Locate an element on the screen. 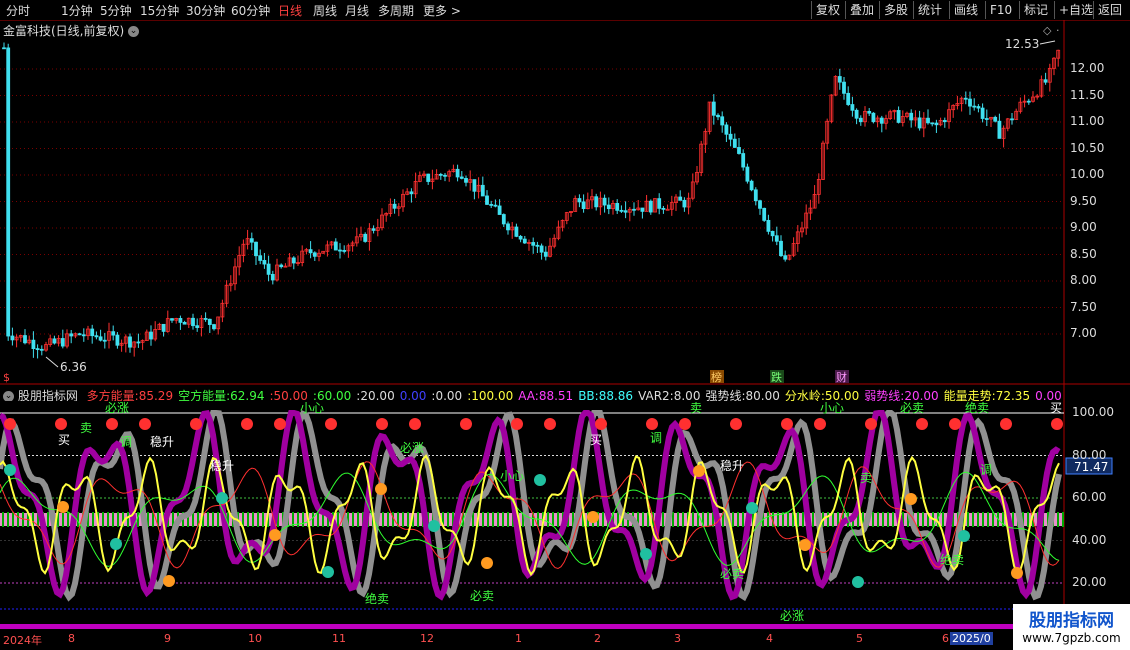  date-tick: 4 is located at coordinates (769, 638).